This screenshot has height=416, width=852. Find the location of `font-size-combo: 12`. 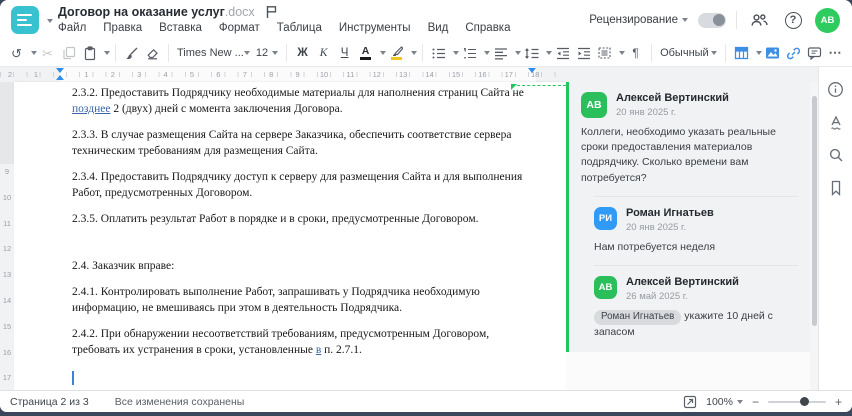

font-size-combo: 12 is located at coordinates (267, 53).